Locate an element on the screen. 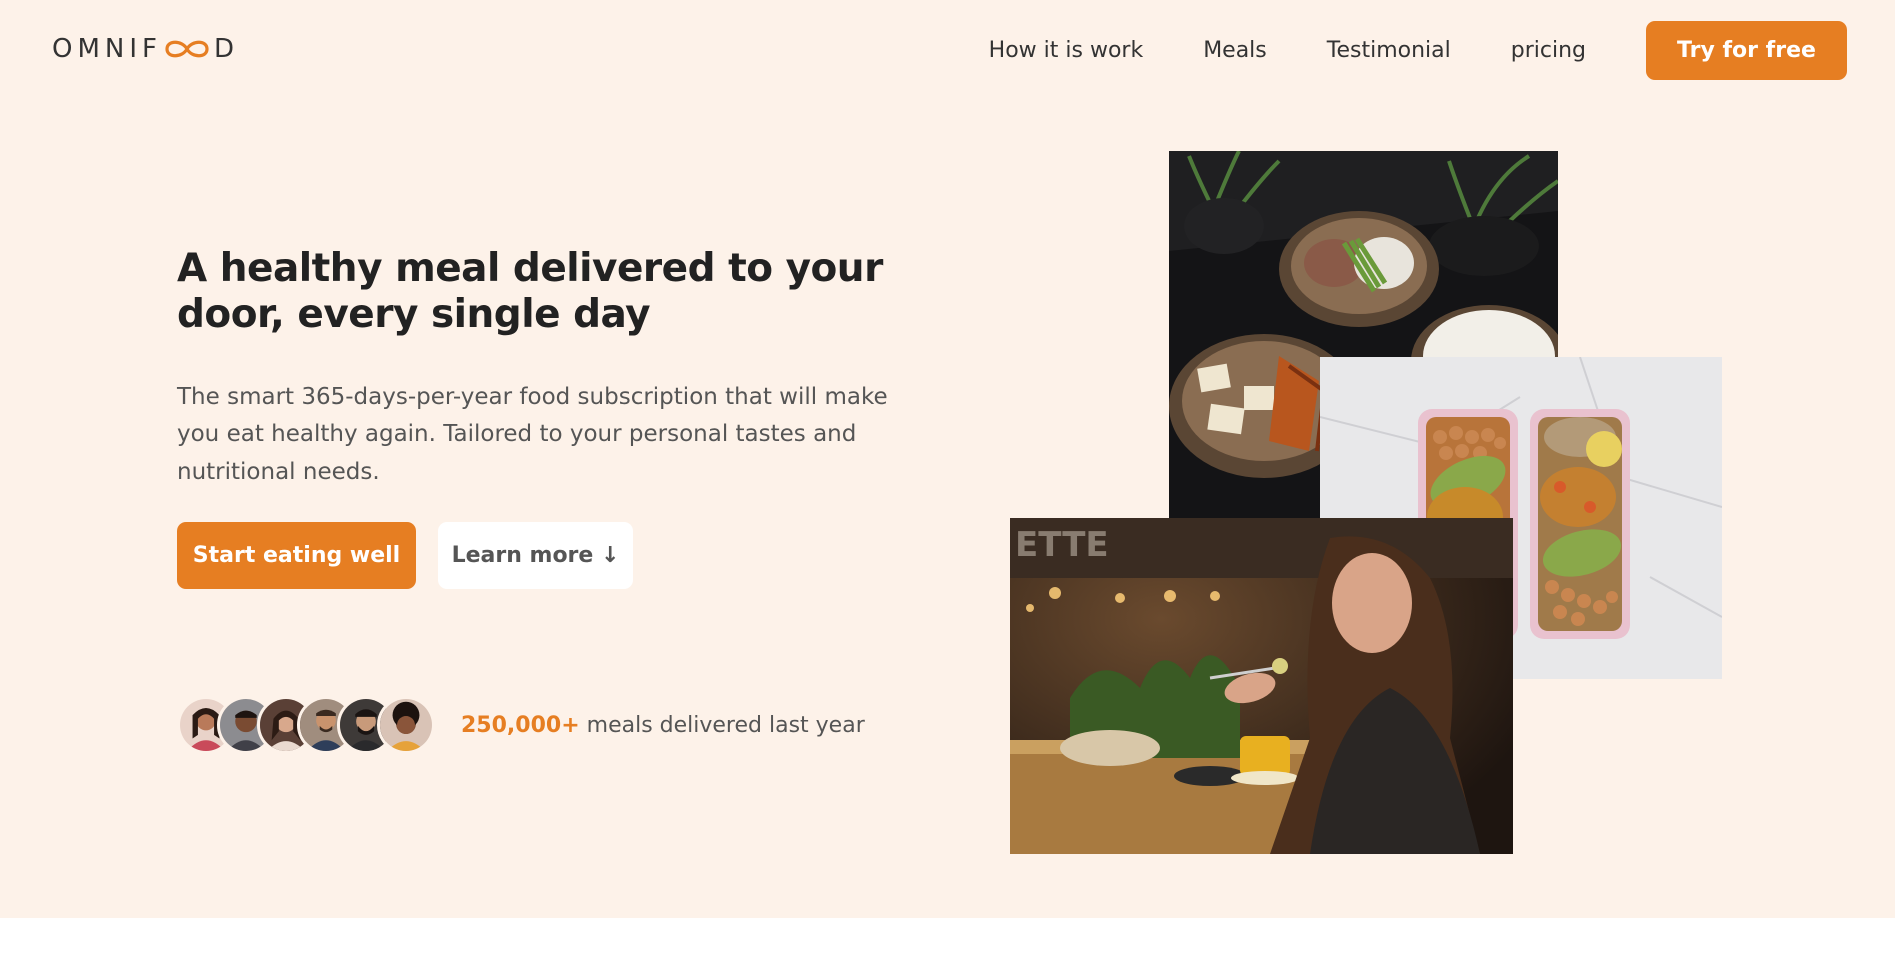 The width and height of the screenshot is (1895, 970). delivered-text: 250,000+ meals delivered last year is located at coordinates (663, 725).